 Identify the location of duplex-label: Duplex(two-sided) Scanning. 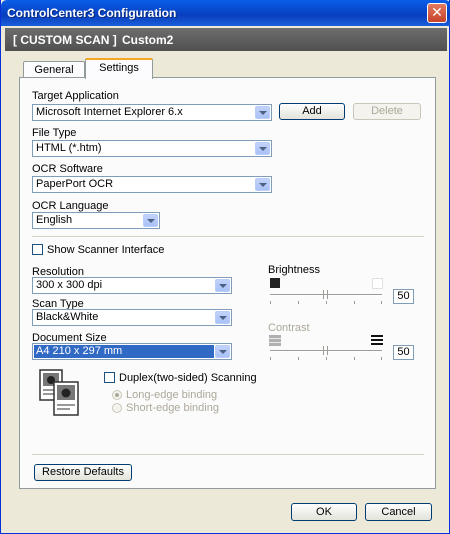
(188, 378).